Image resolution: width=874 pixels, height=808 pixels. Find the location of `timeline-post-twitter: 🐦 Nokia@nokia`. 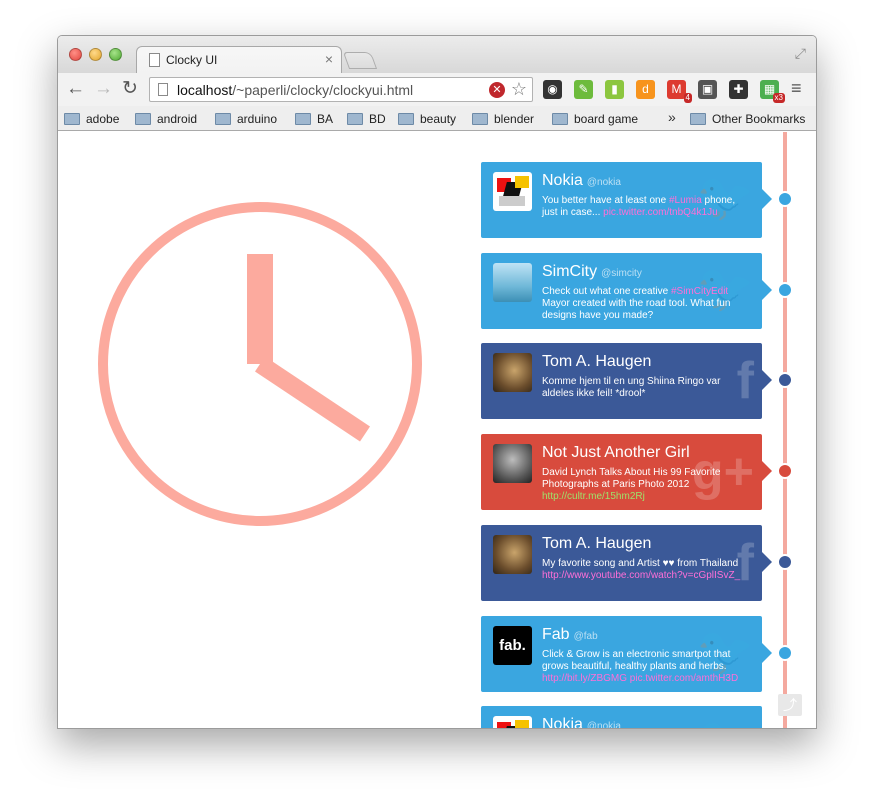

timeline-post-twitter: 🐦 Nokia@nokia is located at coordinates (621, 717).